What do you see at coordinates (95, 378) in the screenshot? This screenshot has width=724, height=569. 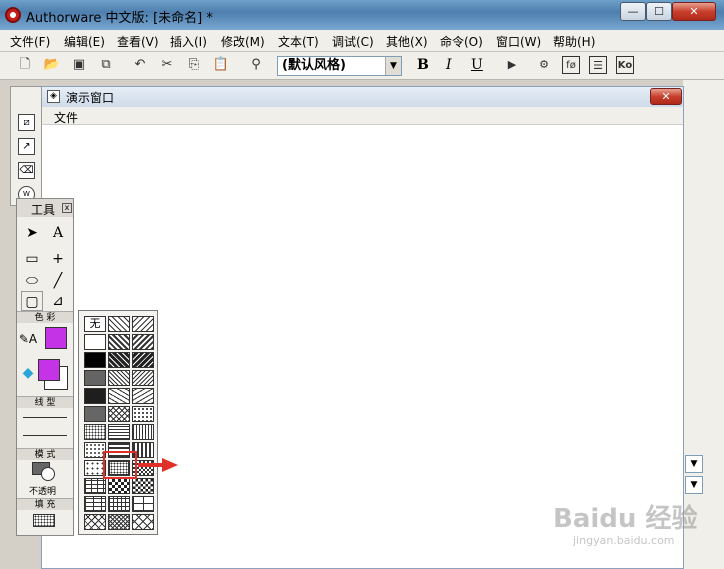 I see `pattern-dark-dots` at bounding box center [95, 378].